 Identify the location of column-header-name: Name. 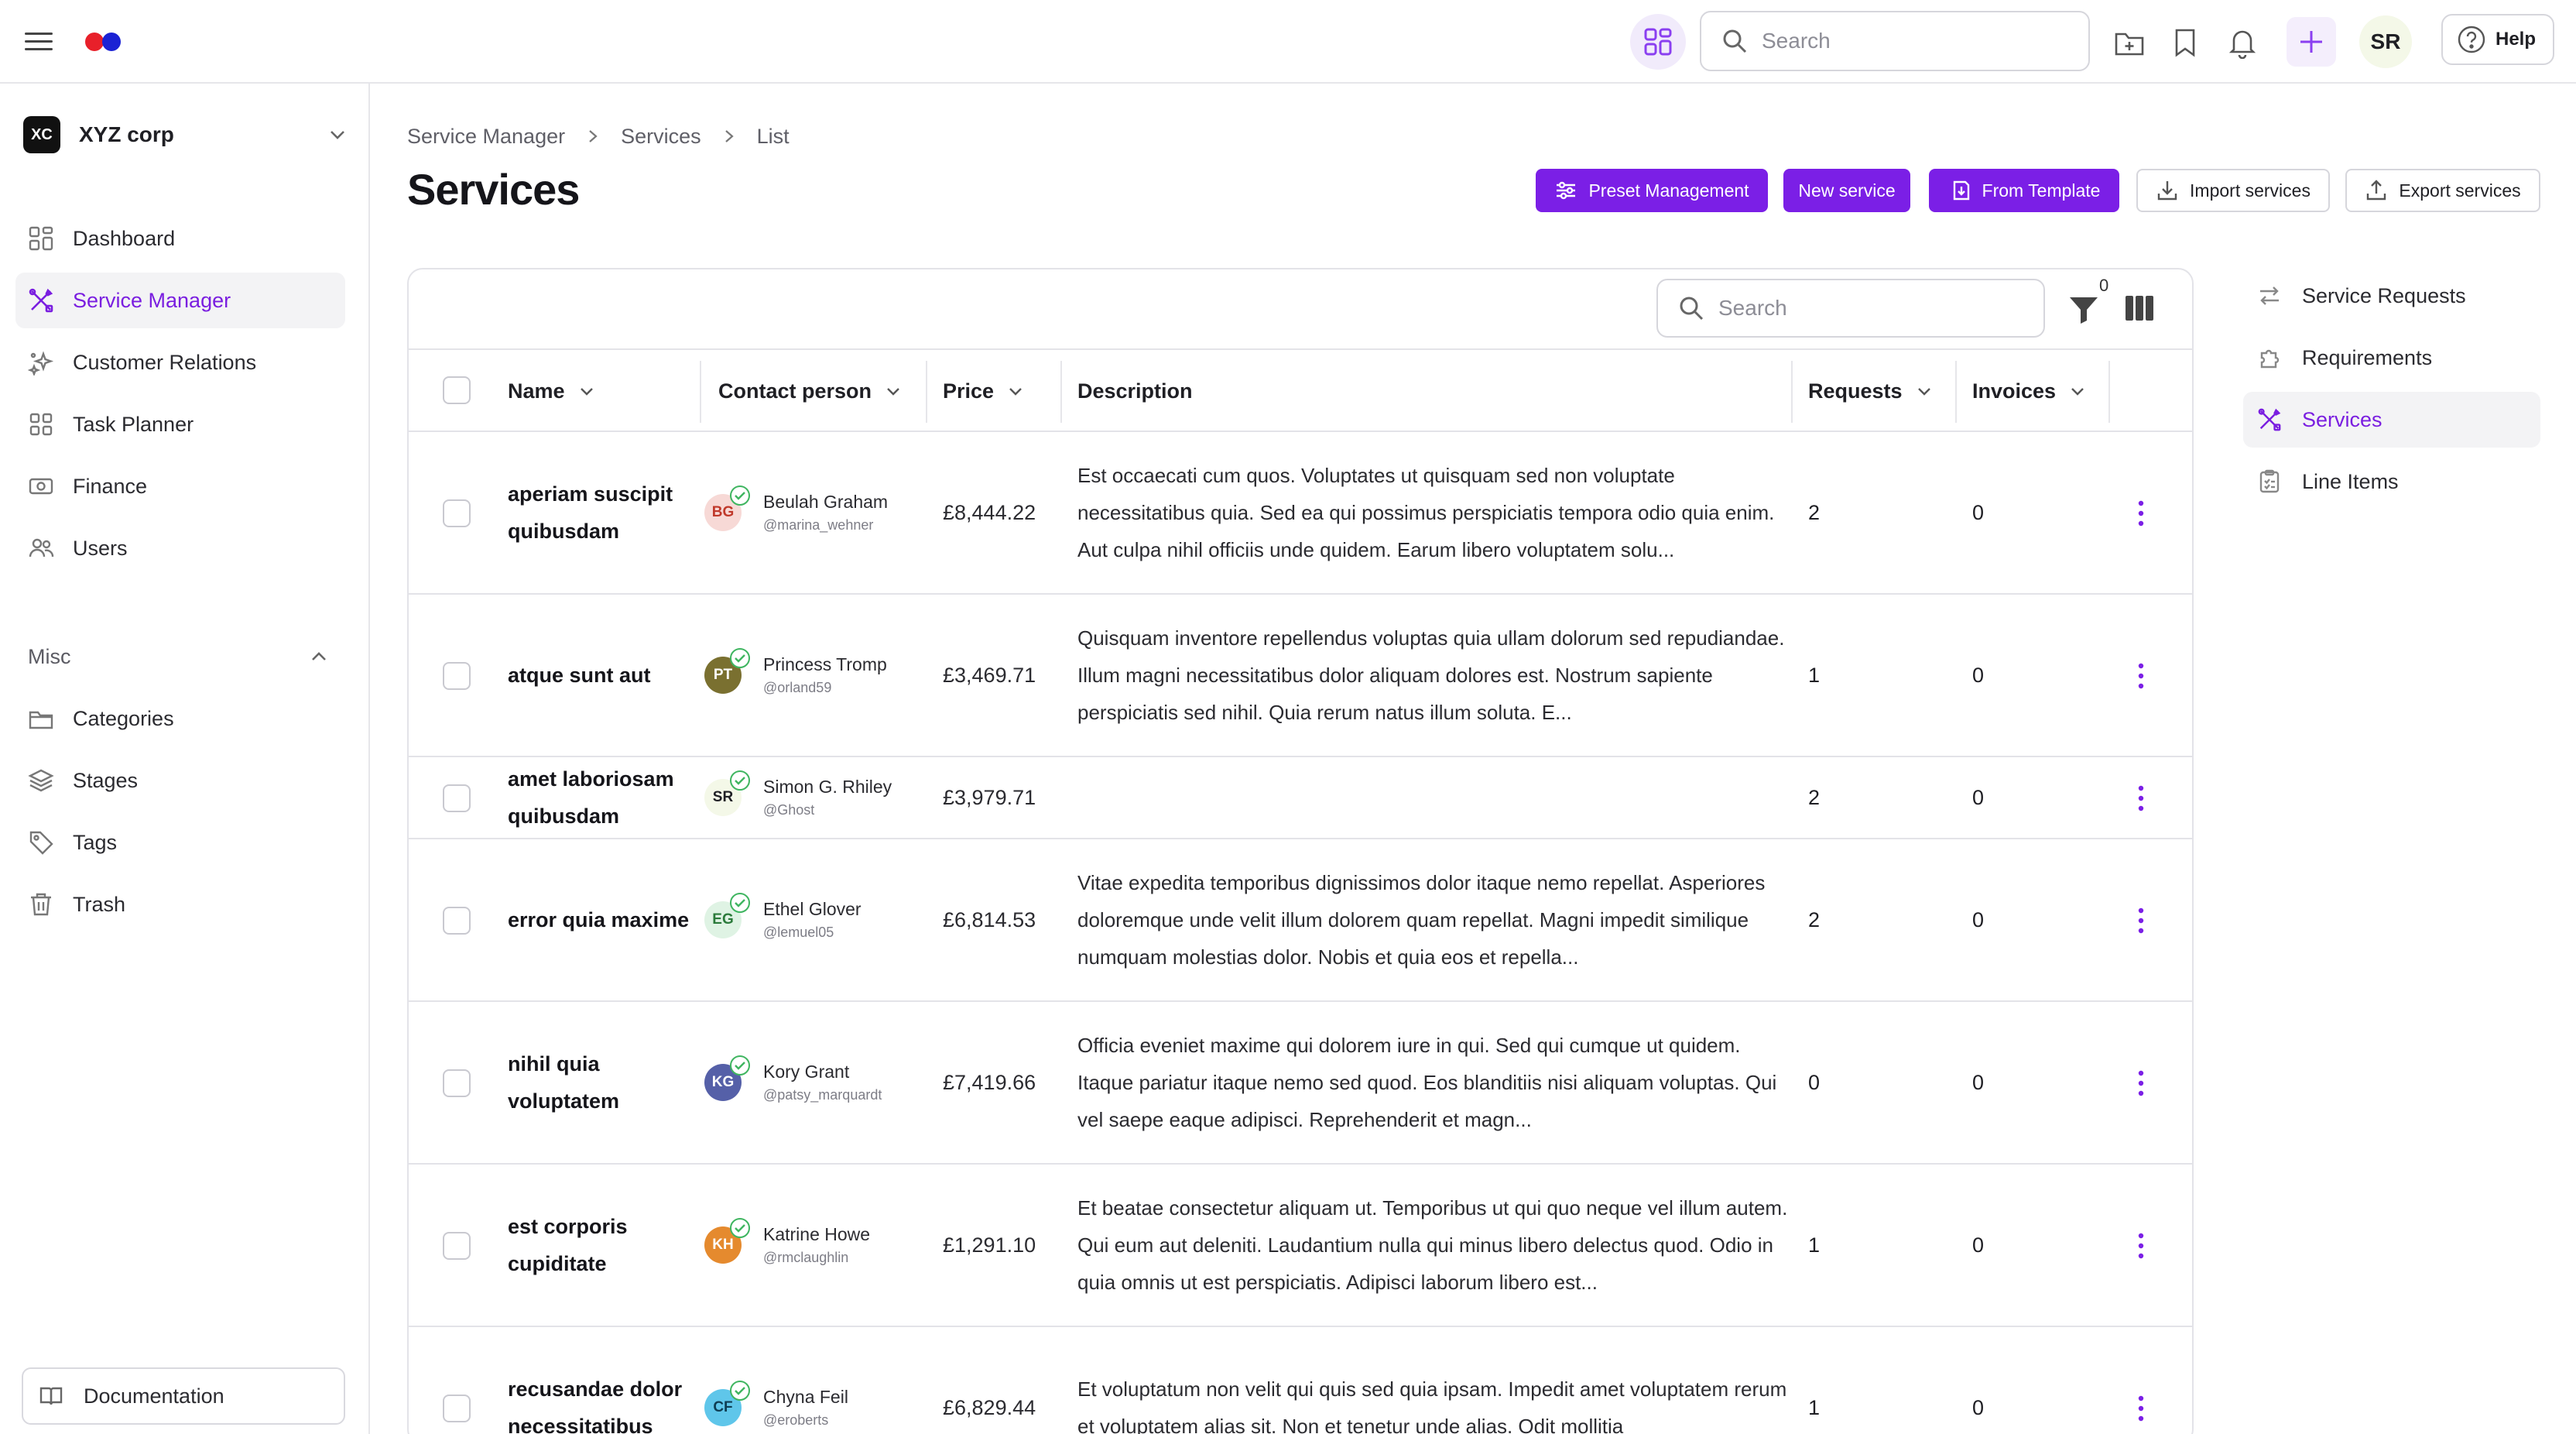
(552, 391).